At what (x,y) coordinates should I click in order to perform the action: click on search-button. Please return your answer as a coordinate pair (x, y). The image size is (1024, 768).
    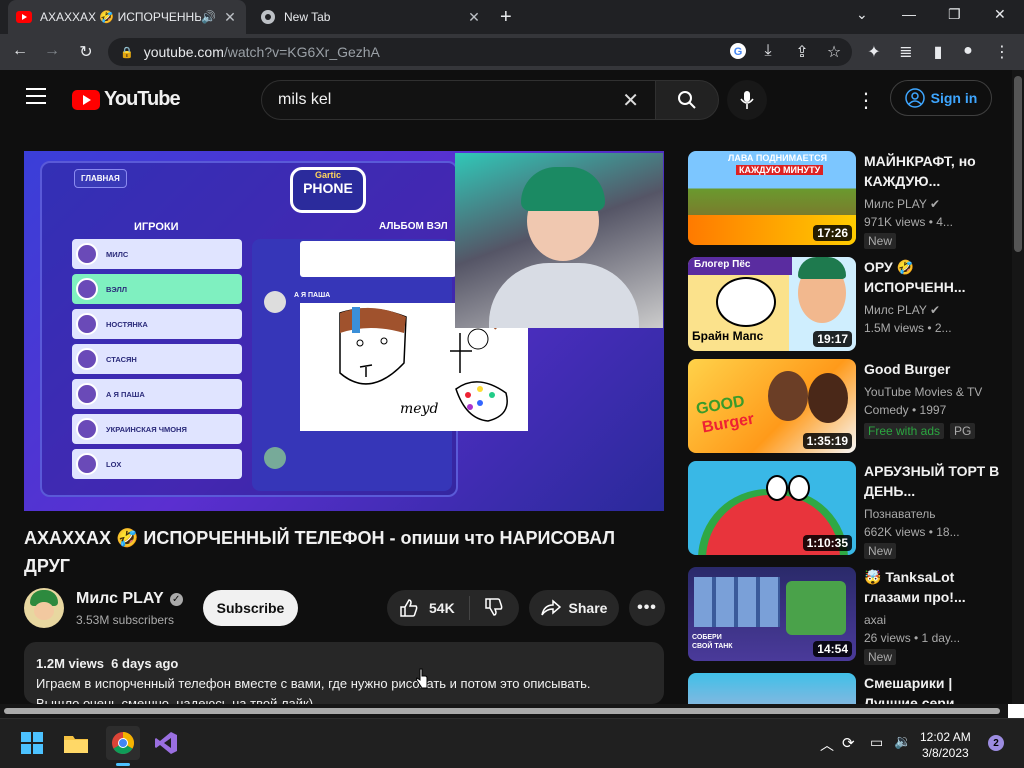
    Looking at the image, I should click on (687, 100).